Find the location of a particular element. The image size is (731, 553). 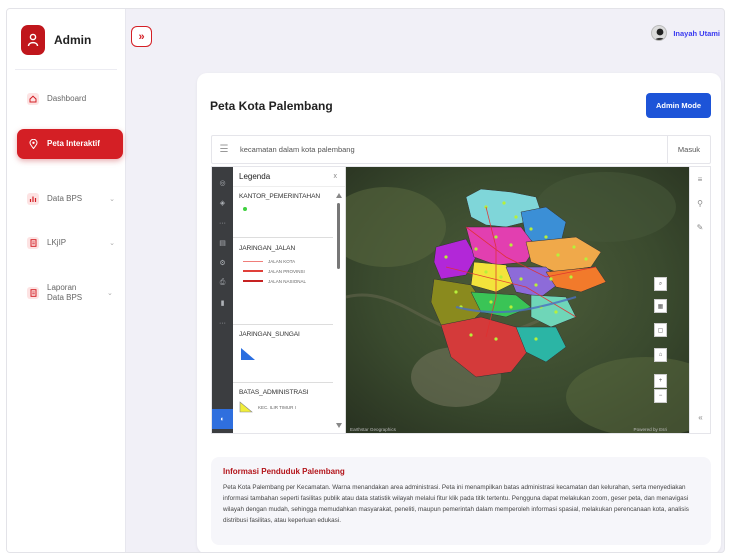

legend-section-title: BATAS_ADMINISTRASI is located at coordinates (274, 392).